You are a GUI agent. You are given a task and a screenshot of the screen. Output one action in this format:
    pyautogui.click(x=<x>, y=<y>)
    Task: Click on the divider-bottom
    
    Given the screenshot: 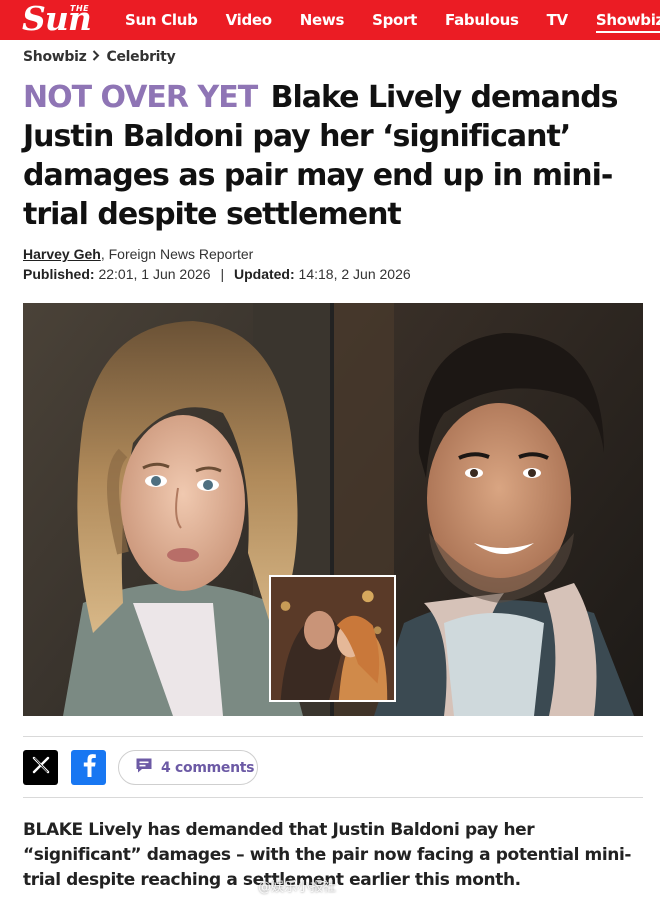 What is the action you would take?
    pyautogui.click(x=333, y=797)
    